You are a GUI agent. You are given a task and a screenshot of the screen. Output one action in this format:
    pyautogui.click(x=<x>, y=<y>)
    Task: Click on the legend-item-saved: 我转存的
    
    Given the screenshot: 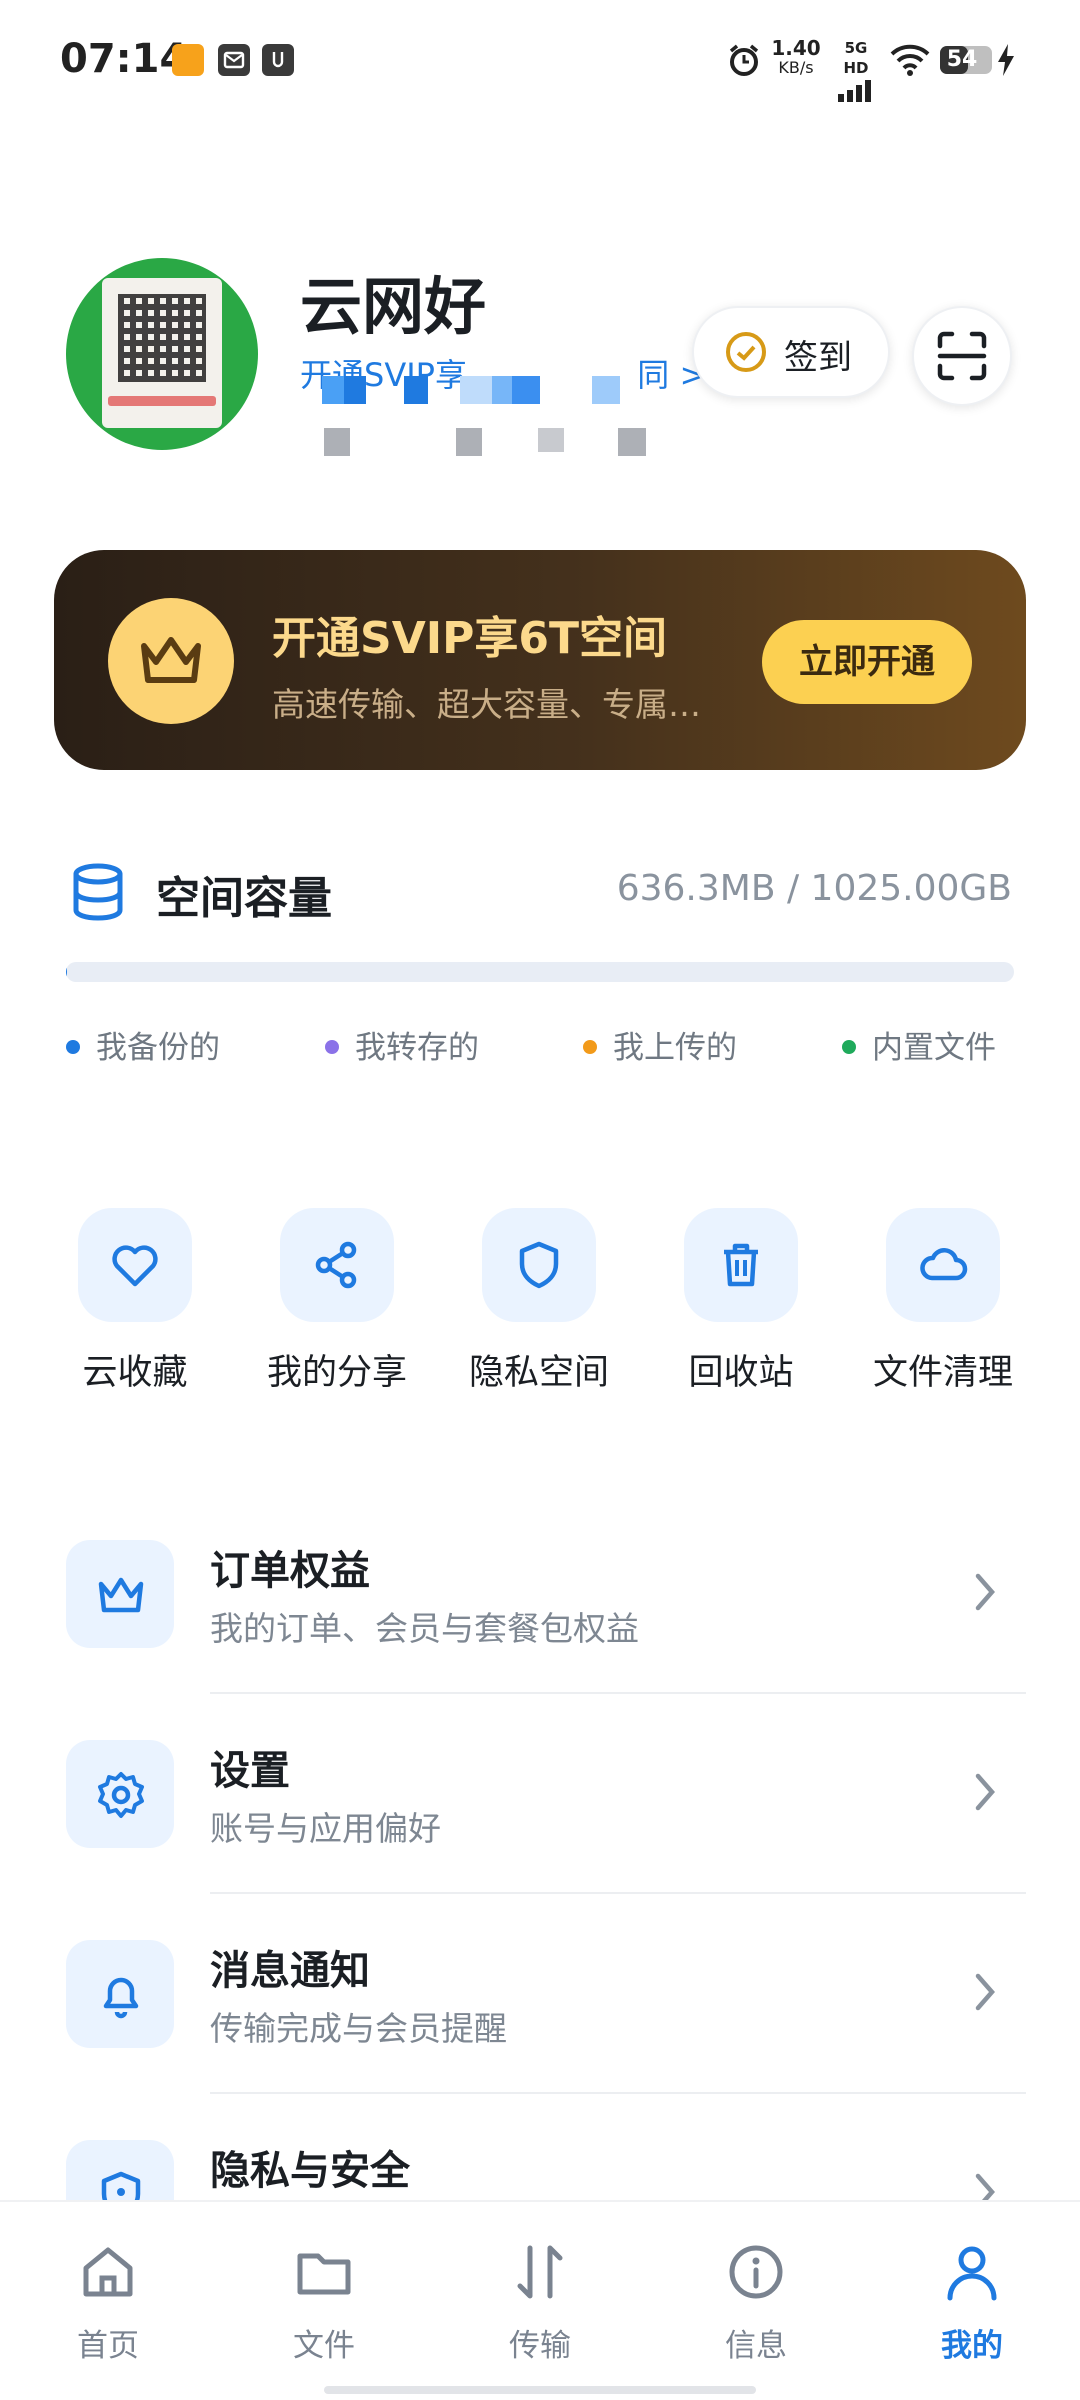 What is the action you would take?
    pyautogui.click(x=402, y=1044)
    